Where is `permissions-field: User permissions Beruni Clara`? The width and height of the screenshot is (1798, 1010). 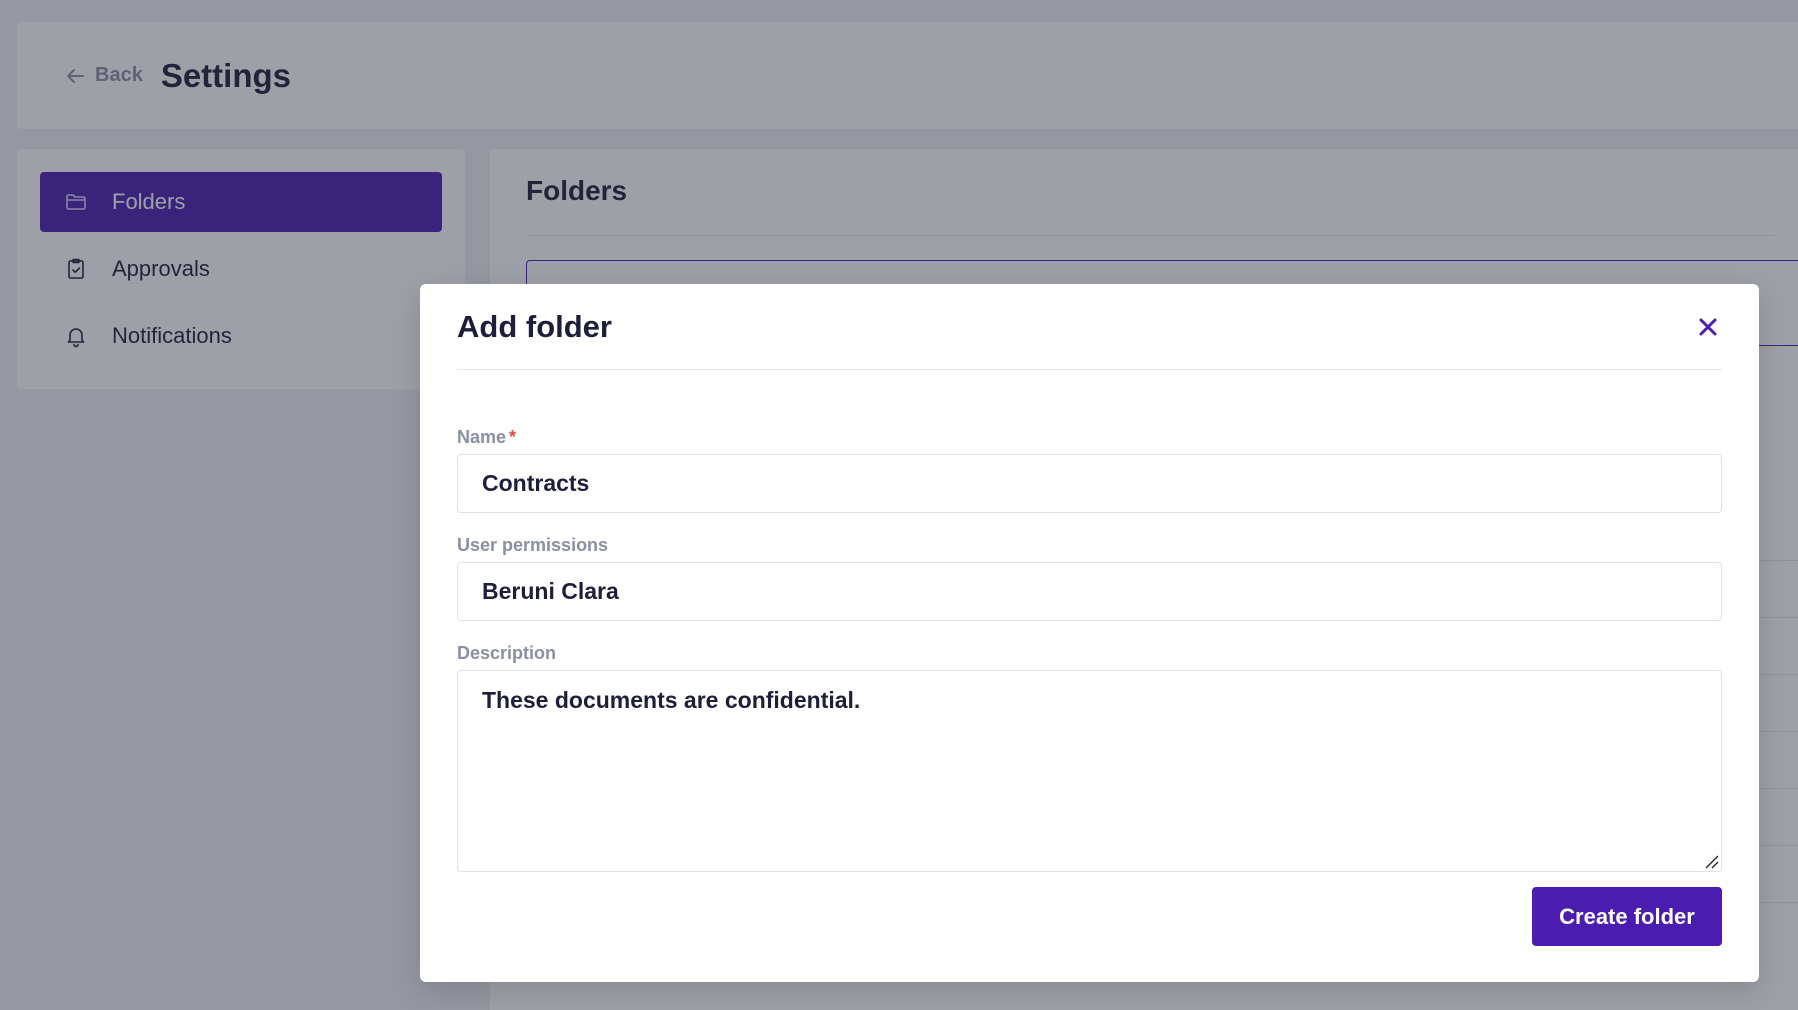
permissions-field: User permissions Beruni Clara is located at coordinates (1089, 578).